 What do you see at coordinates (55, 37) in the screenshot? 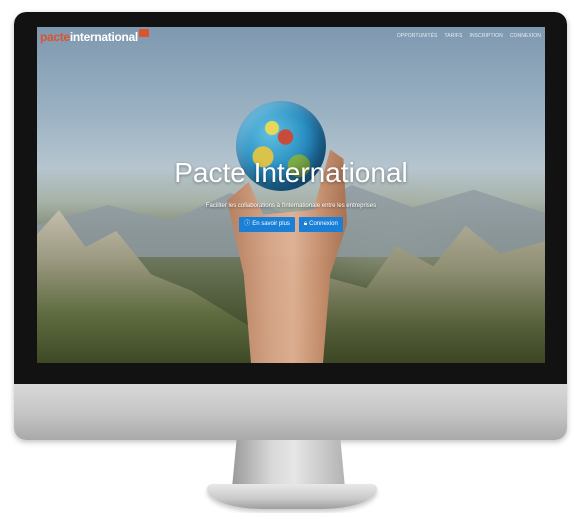
I see `logo-prefix: pacte` at bounding box center [55, 37].